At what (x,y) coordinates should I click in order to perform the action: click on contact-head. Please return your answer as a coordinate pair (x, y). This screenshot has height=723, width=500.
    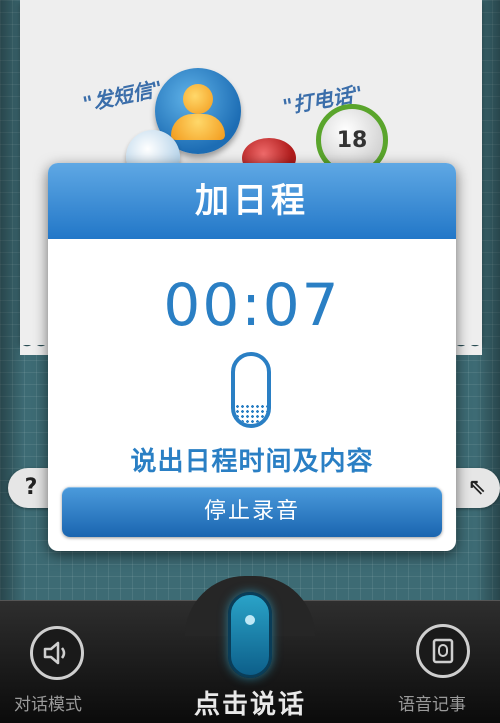
    Looking at the image, I should click on (198, 99).